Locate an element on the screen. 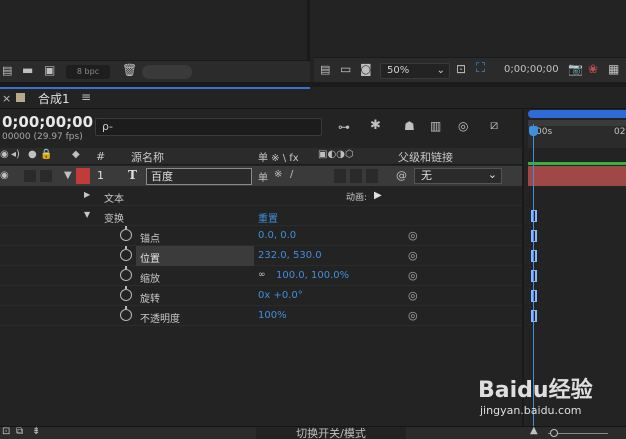 This screenshot has width=626, height=439. property-value: 0.0, 0.0 is located at coordinates (277, 235).